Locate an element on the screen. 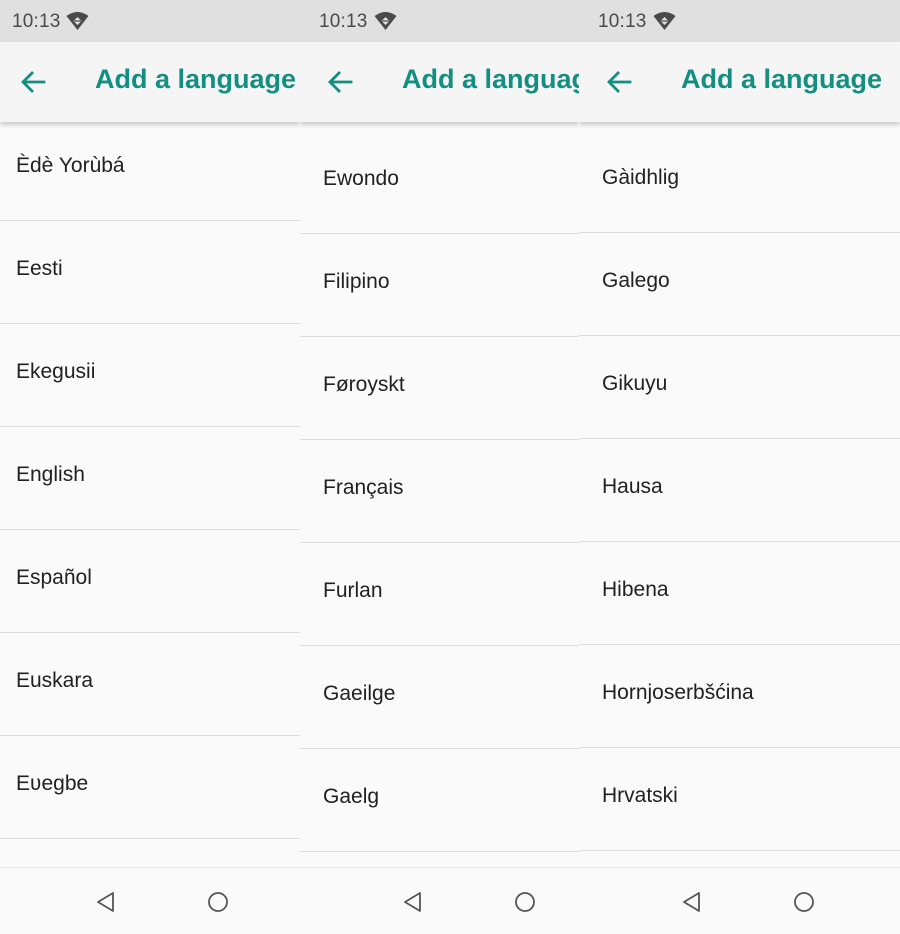  language-item: Galego is located at coordinates (739, 284).